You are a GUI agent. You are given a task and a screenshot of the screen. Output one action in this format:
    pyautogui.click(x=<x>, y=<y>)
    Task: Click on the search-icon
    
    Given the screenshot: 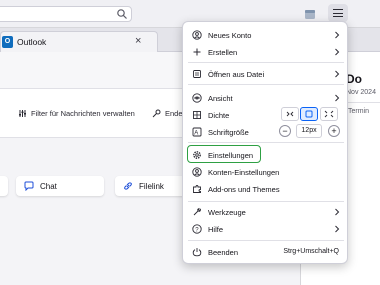 What is the action you would take?
    pyautogui.click(x=122, y=14)
    